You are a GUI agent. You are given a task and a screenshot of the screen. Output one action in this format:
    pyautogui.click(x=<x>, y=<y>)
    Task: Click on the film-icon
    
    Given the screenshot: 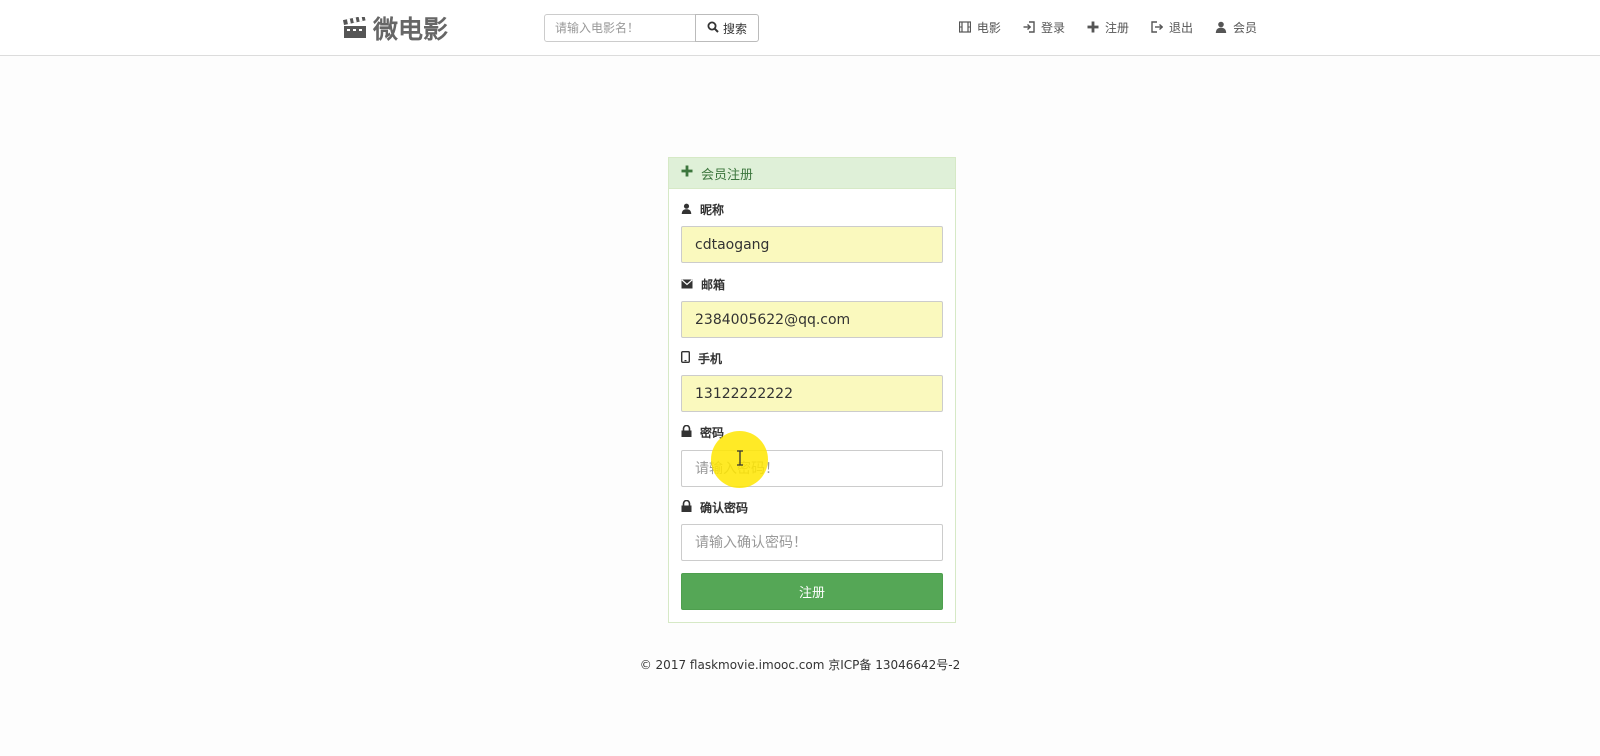 What is the action you would take?
    pyautogui.click(x=964, y=27)
    